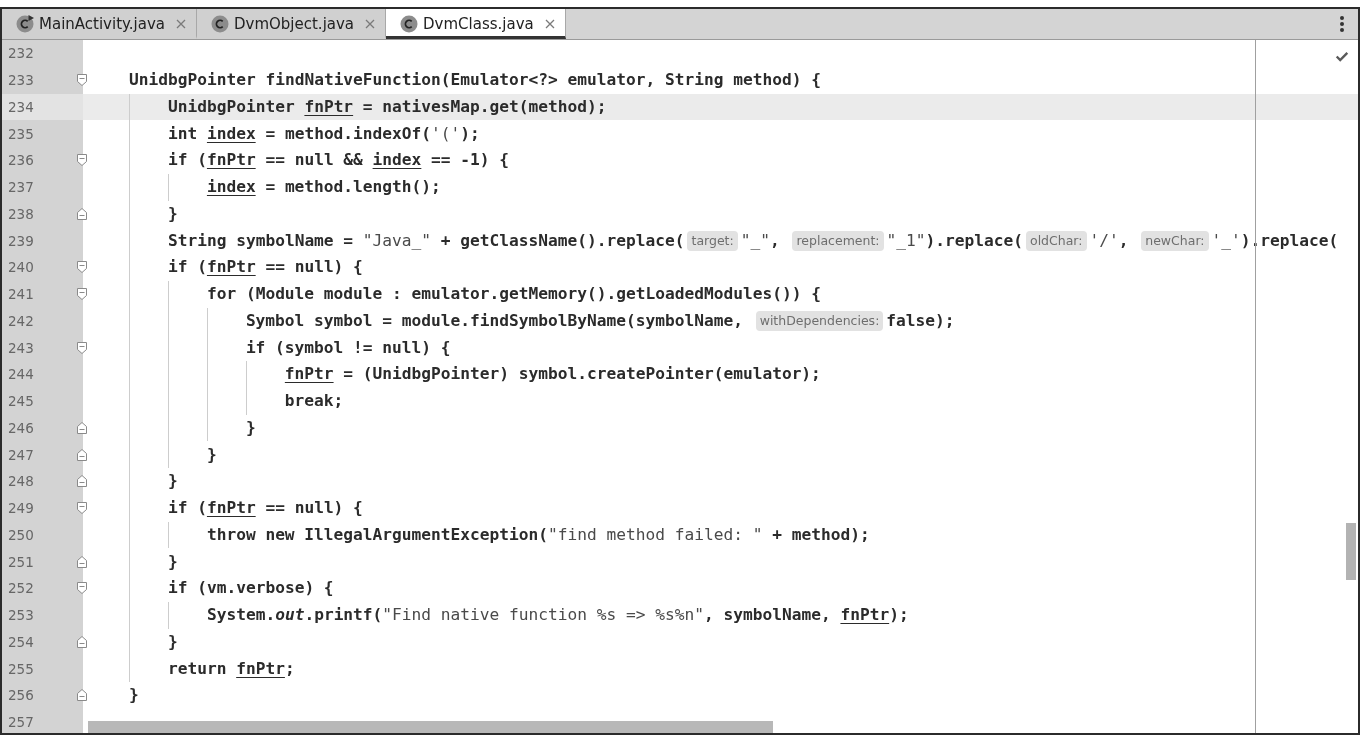 This screenshot has height=735, width=1360. Describe the element at coordinates (557, 615) in the screenshot. I see `code-line: System.out.printf("Find native function %s => %s%n", symbolName, fnPtr);` at that location.